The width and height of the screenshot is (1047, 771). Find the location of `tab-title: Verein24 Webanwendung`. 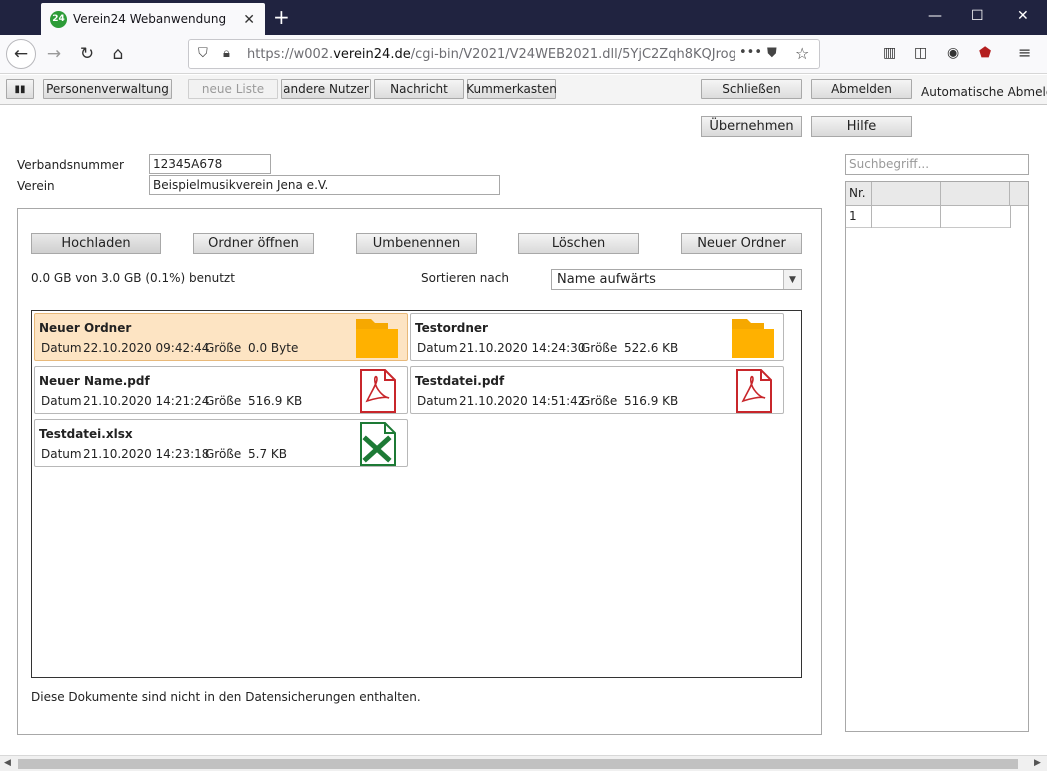

tab-title: Verein24 Webanwendung is located at coordinates (150, 19).